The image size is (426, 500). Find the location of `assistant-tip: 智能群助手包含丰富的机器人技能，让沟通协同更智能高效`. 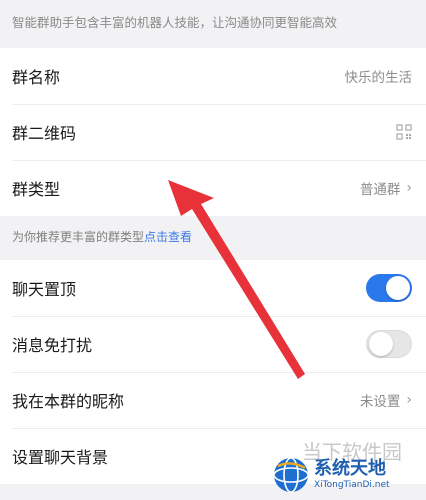

assistant-tip: 智能群助手包含丰富的机器人技能，让沟通协同更智能高效 is located at coordinates (213, 24).